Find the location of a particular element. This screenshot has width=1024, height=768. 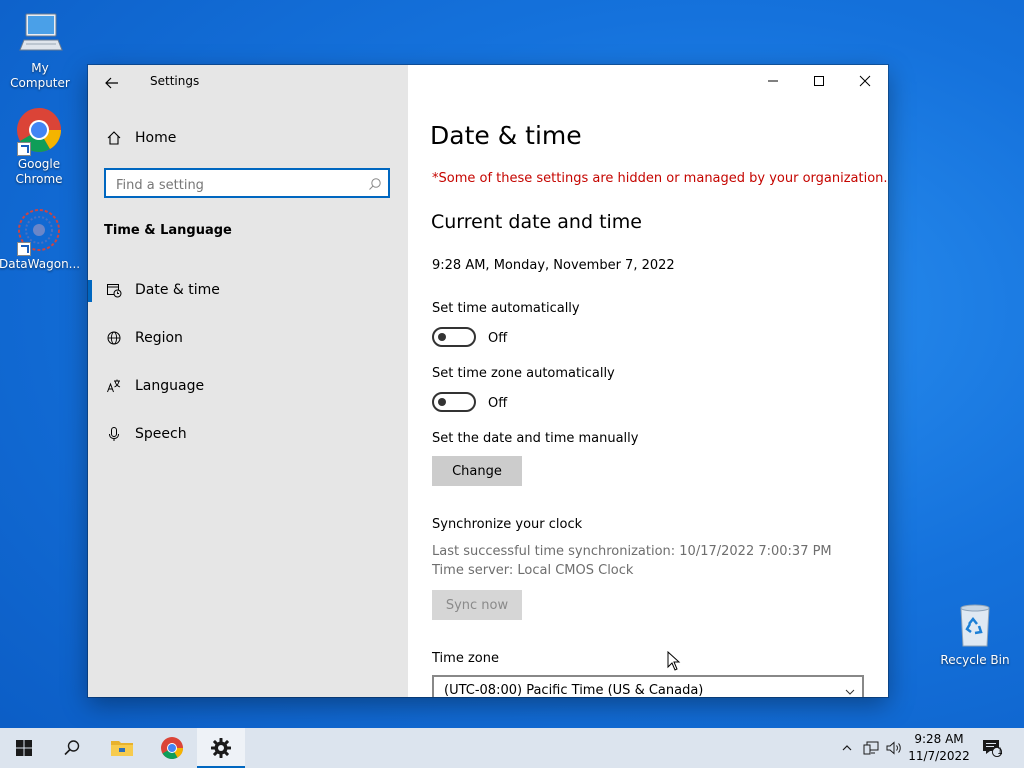

datawagon-icon is located at coordinates (39, 231).